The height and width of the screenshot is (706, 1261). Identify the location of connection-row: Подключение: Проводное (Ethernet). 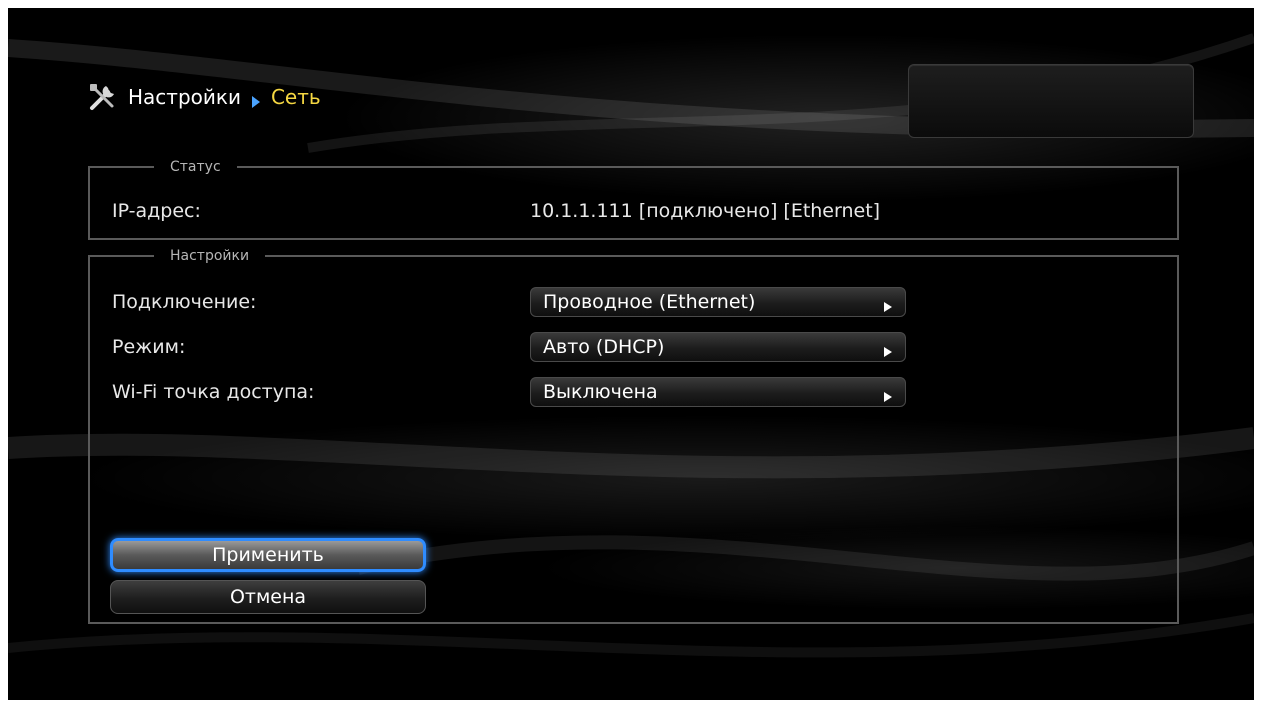
(644, 302).